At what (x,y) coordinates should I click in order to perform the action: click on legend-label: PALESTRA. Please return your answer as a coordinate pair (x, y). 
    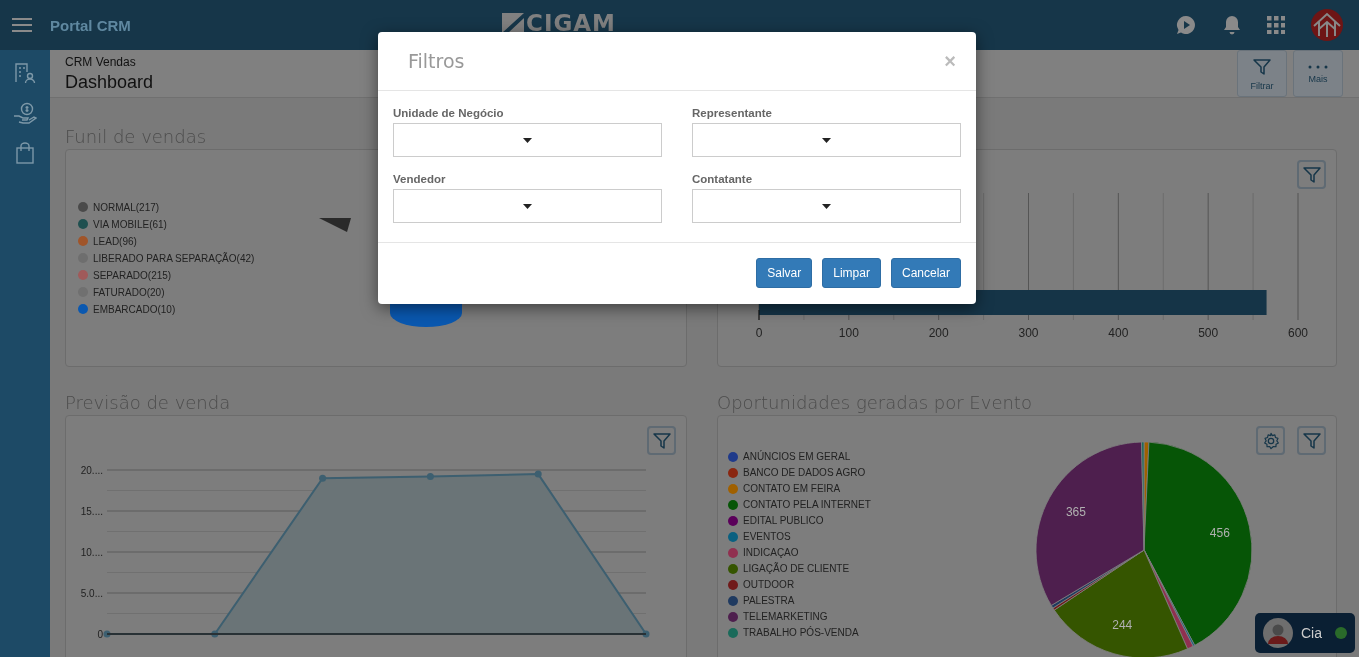
    Looking at the image, I should click on (769, 600).